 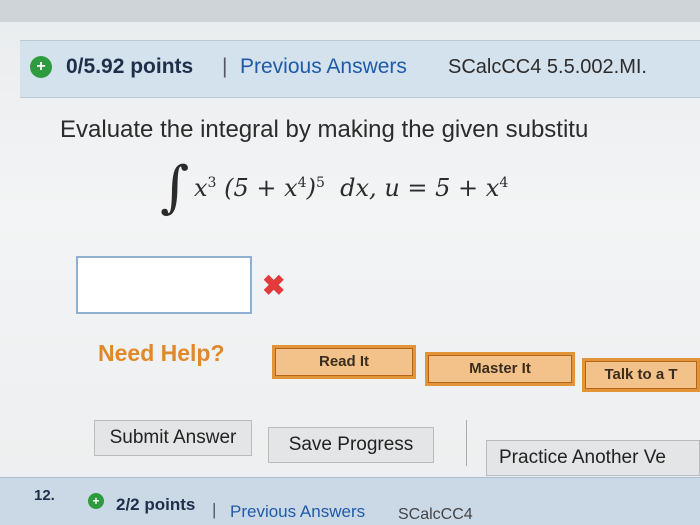 I want to click on expand-plus-icon: +, so click(x=41, y=67).